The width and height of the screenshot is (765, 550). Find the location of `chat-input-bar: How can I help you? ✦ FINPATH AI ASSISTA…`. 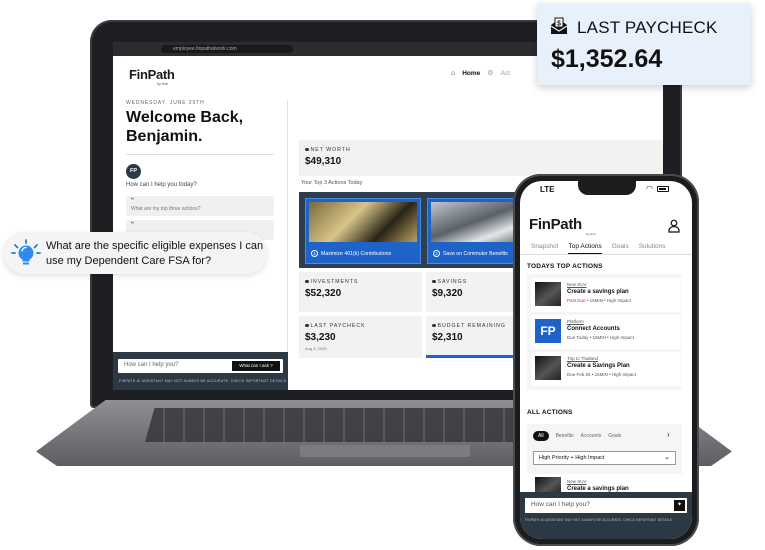

chat-input-bar: How can I help you? ✦ FINPATH AI ASSISTA… is located at coordinates (606, 515).